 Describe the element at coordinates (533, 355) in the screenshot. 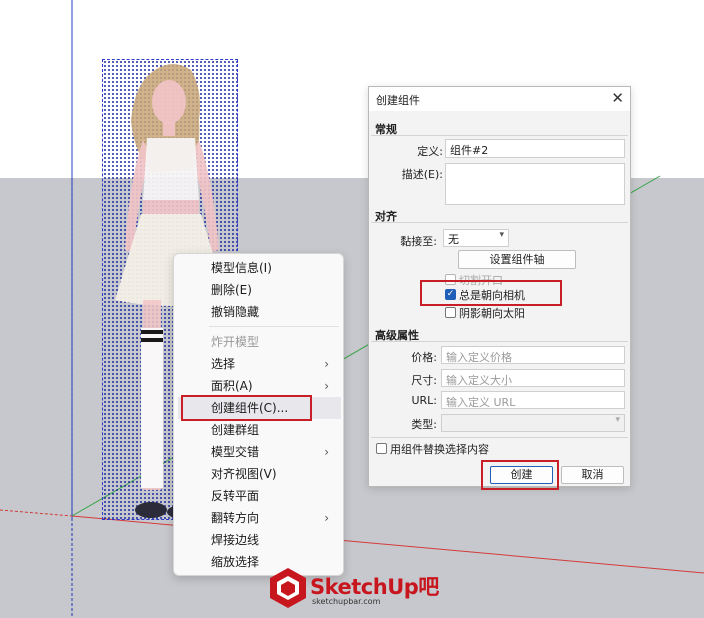

I see `price-input: 输入定义价格` at that location.